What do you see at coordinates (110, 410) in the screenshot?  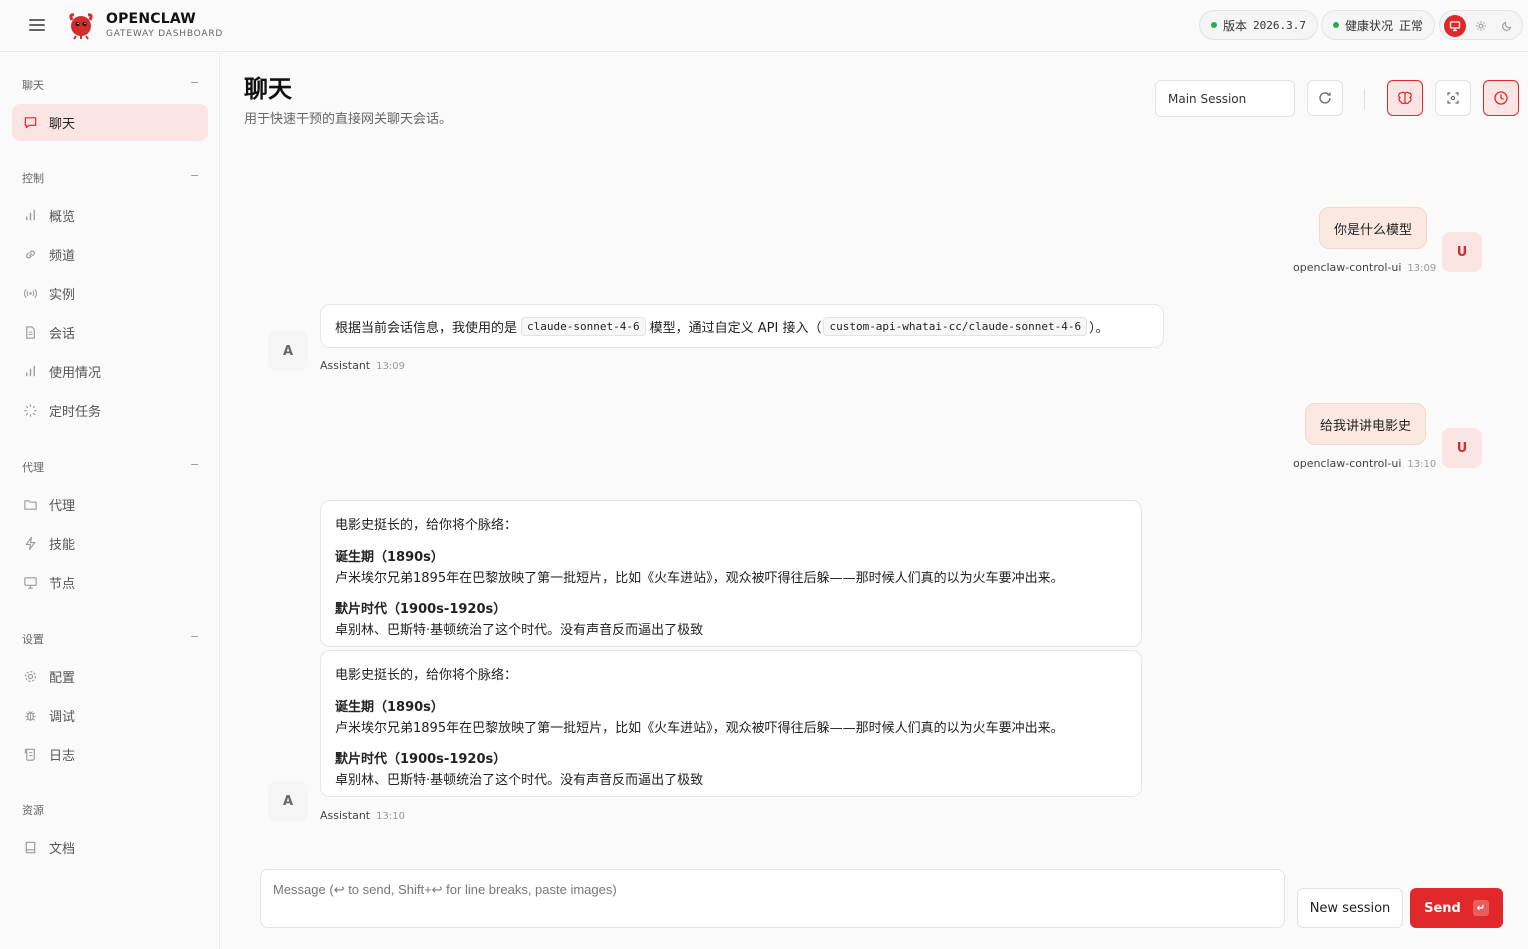 I see `sidebar-item-cron: 定时任务` at bounding box center [110, 410].